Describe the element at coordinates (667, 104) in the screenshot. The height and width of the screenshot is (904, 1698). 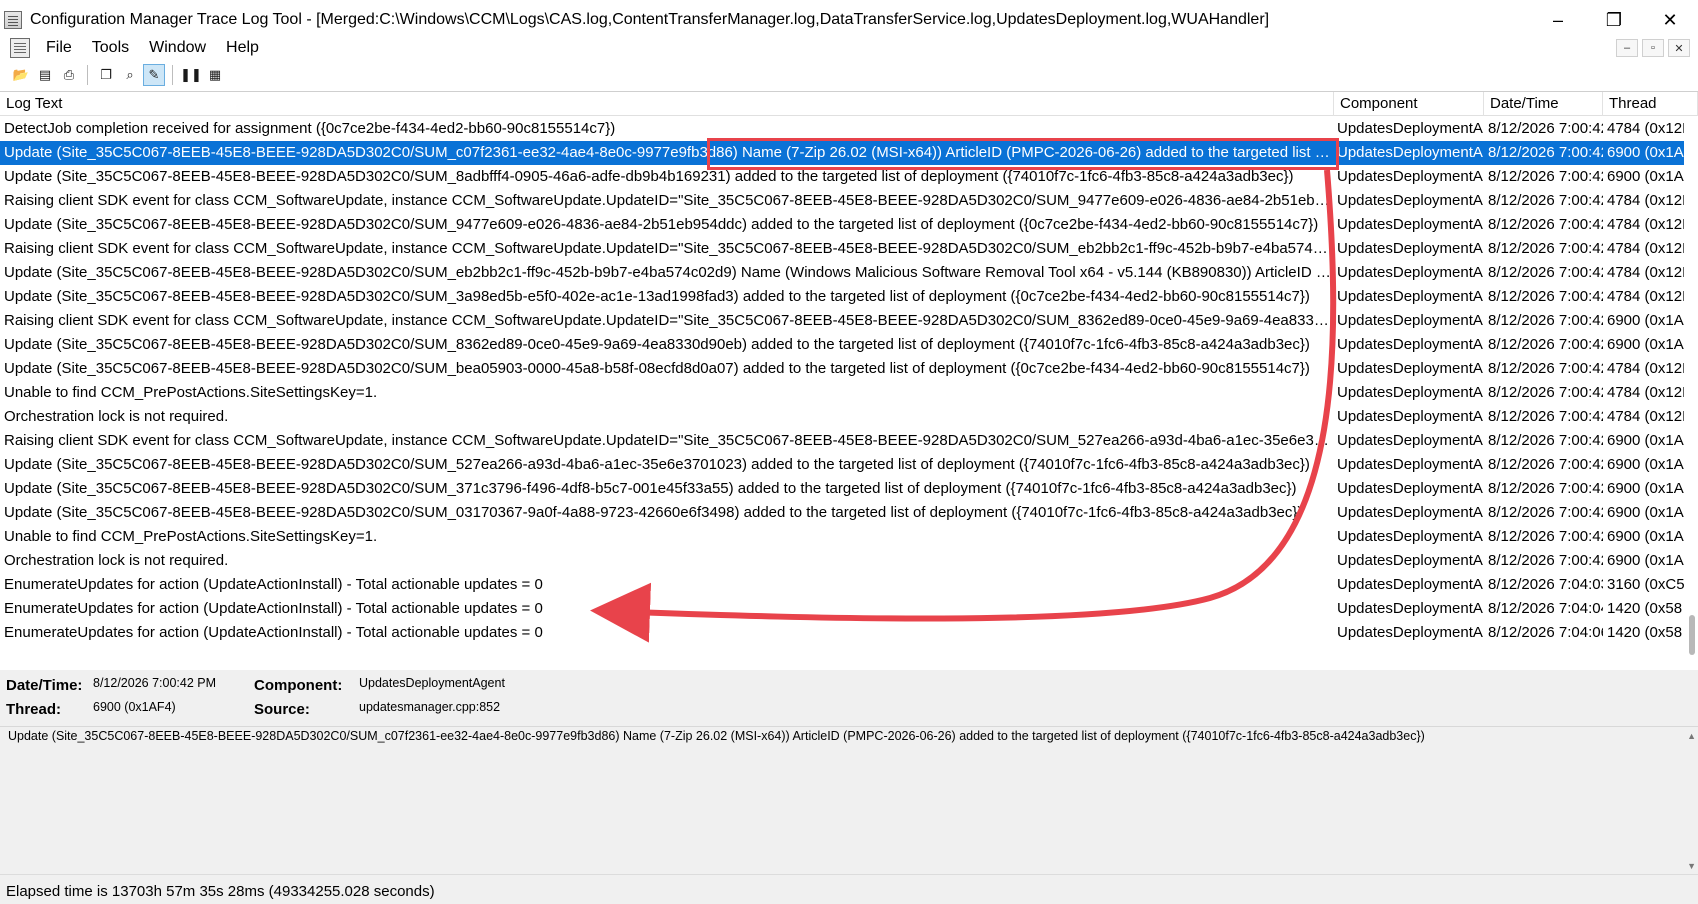
I see `column-header-log-text: Log Text` at that location.